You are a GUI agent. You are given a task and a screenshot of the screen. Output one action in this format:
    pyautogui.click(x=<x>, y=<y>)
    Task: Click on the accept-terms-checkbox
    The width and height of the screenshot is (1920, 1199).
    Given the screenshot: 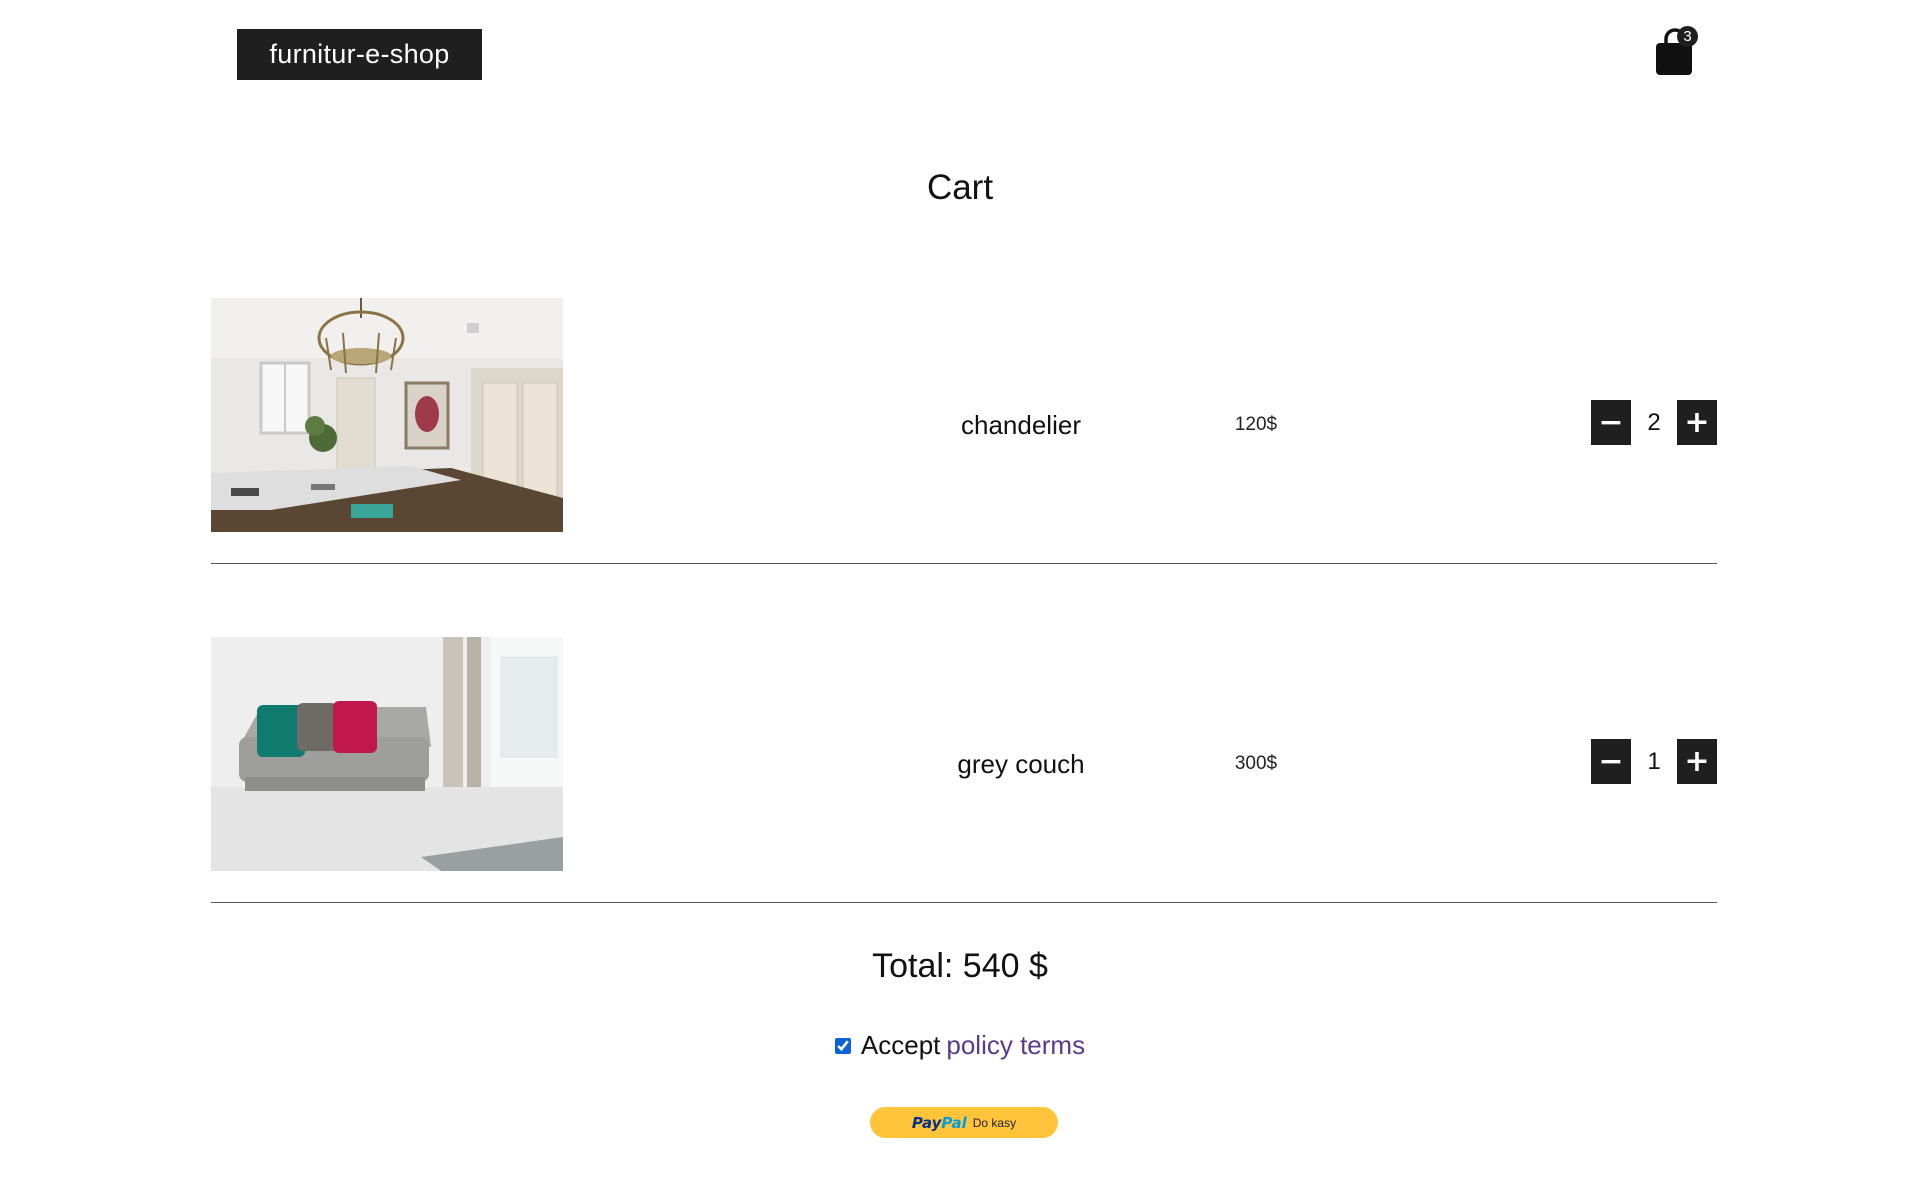 What is the action you would take?
    pyautogui.click(x=842, y=1045)
    